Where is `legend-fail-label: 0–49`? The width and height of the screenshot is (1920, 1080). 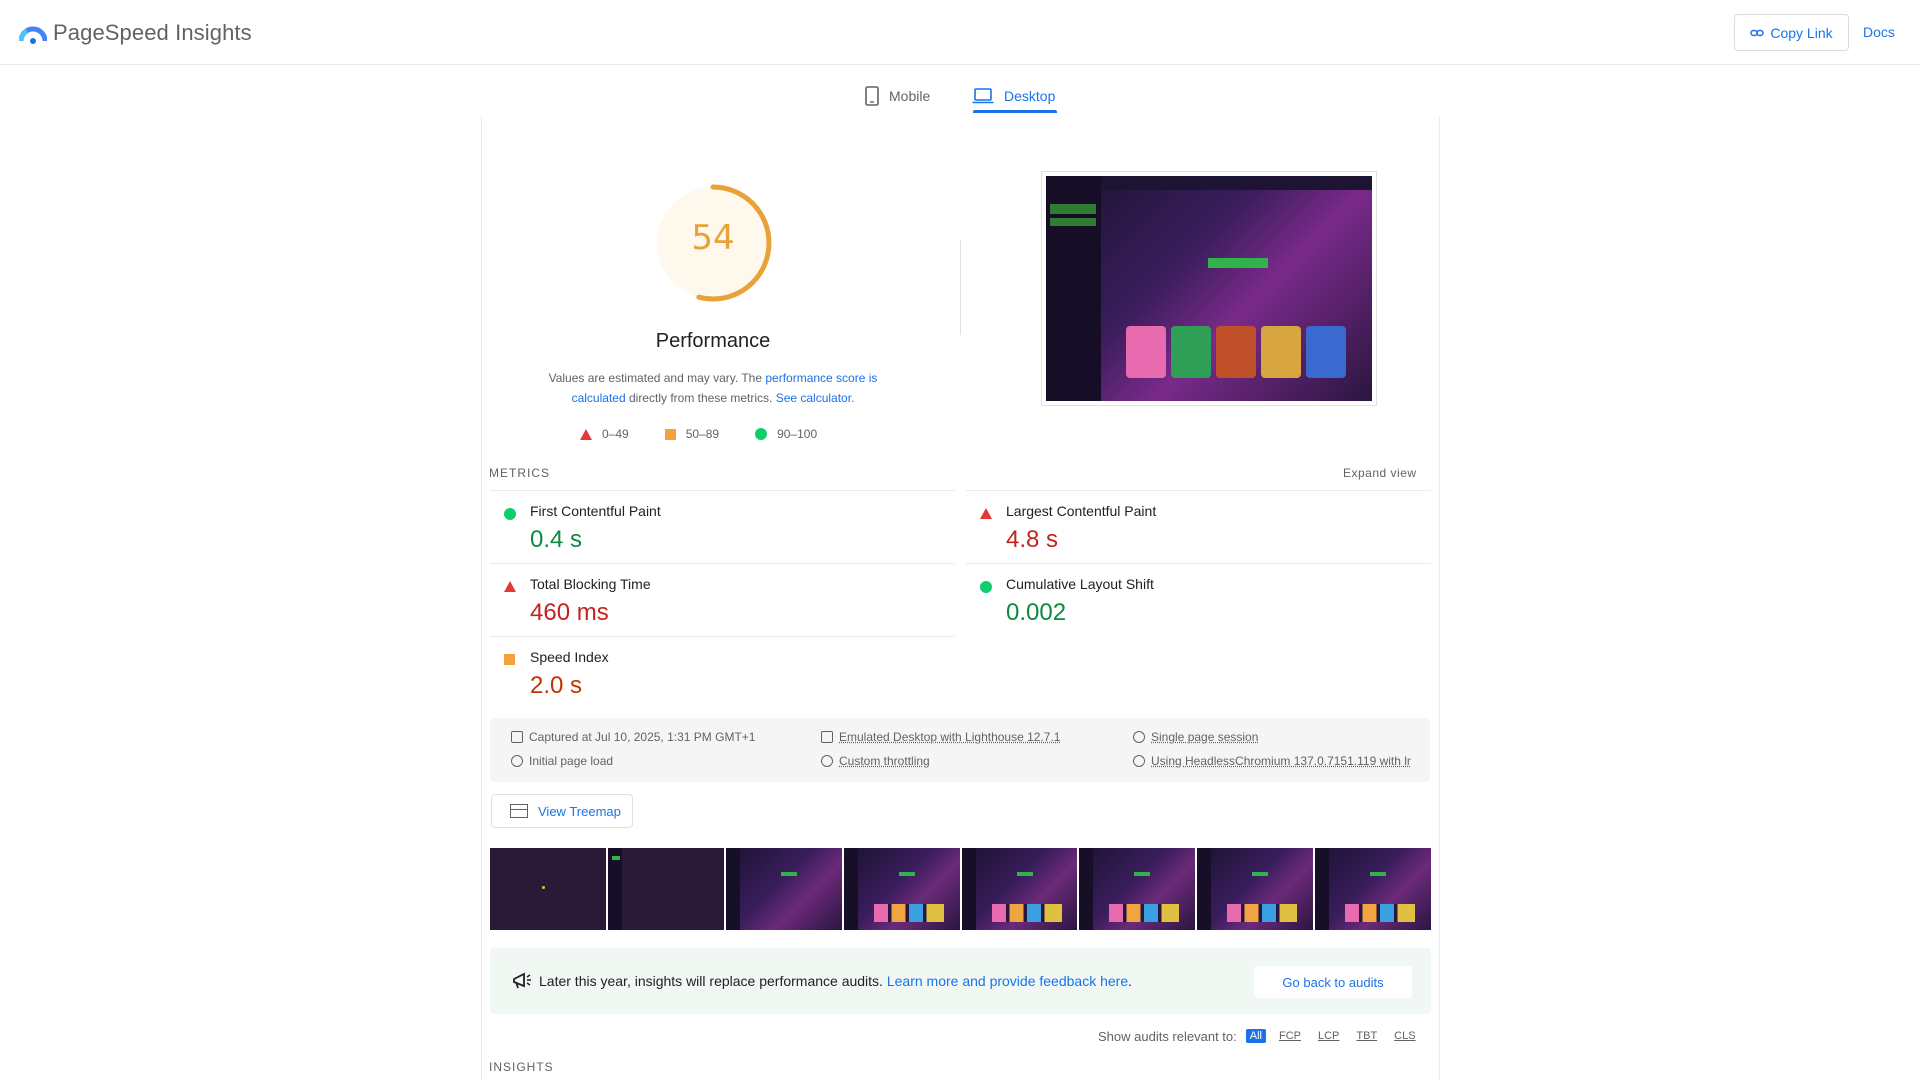 legend-fail-label: 0–49 is located at coordinates (615, 434).